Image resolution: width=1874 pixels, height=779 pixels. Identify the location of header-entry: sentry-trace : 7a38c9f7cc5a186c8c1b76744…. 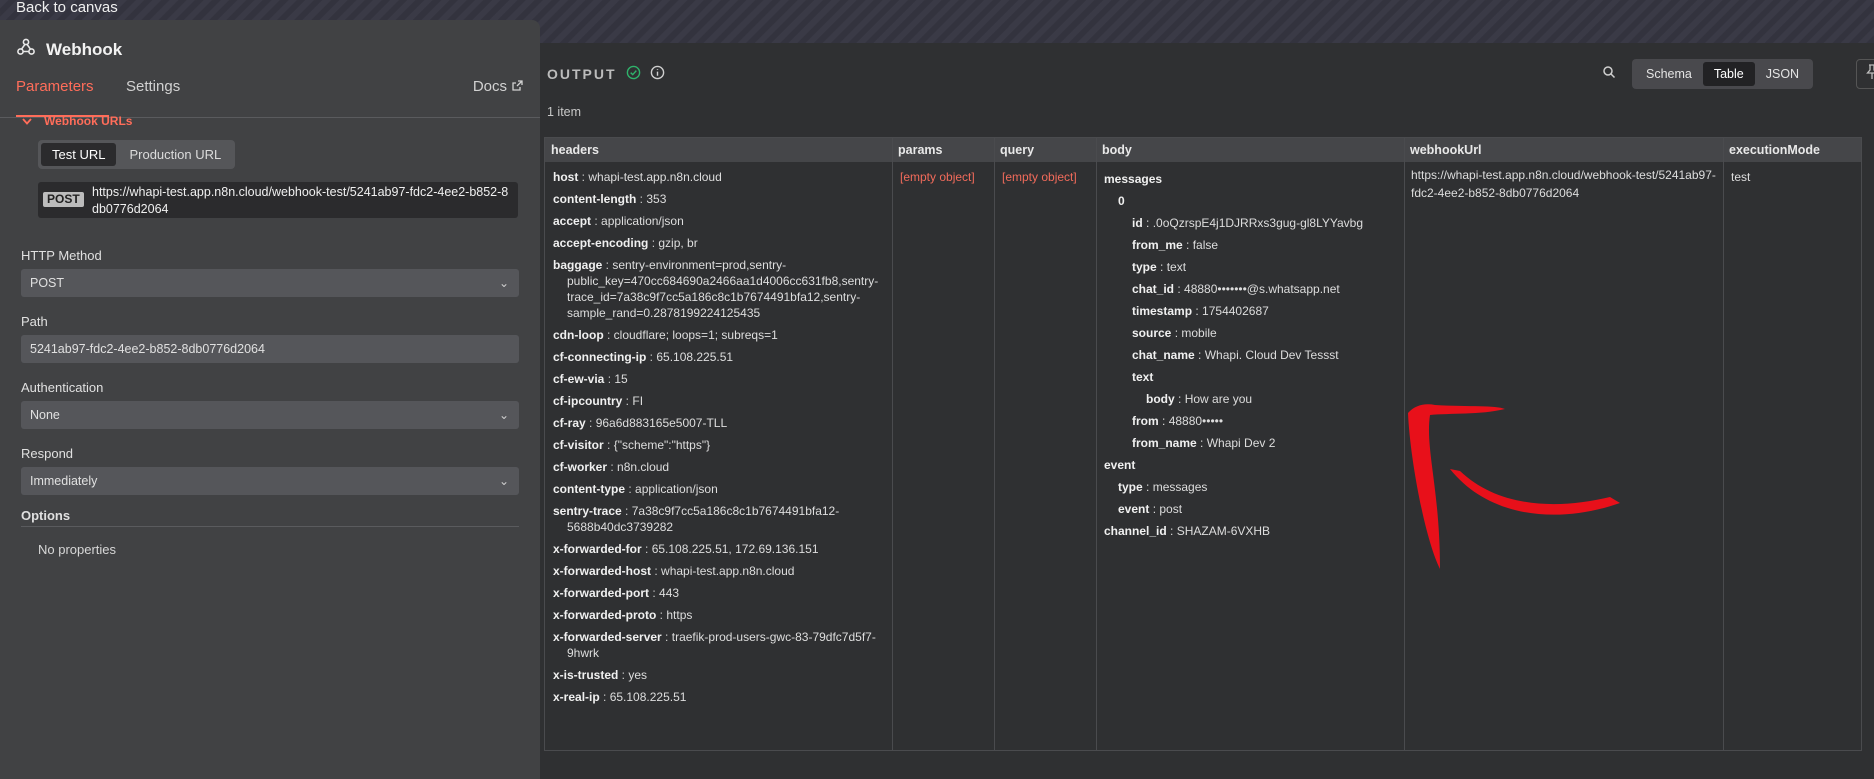
(696, 519).